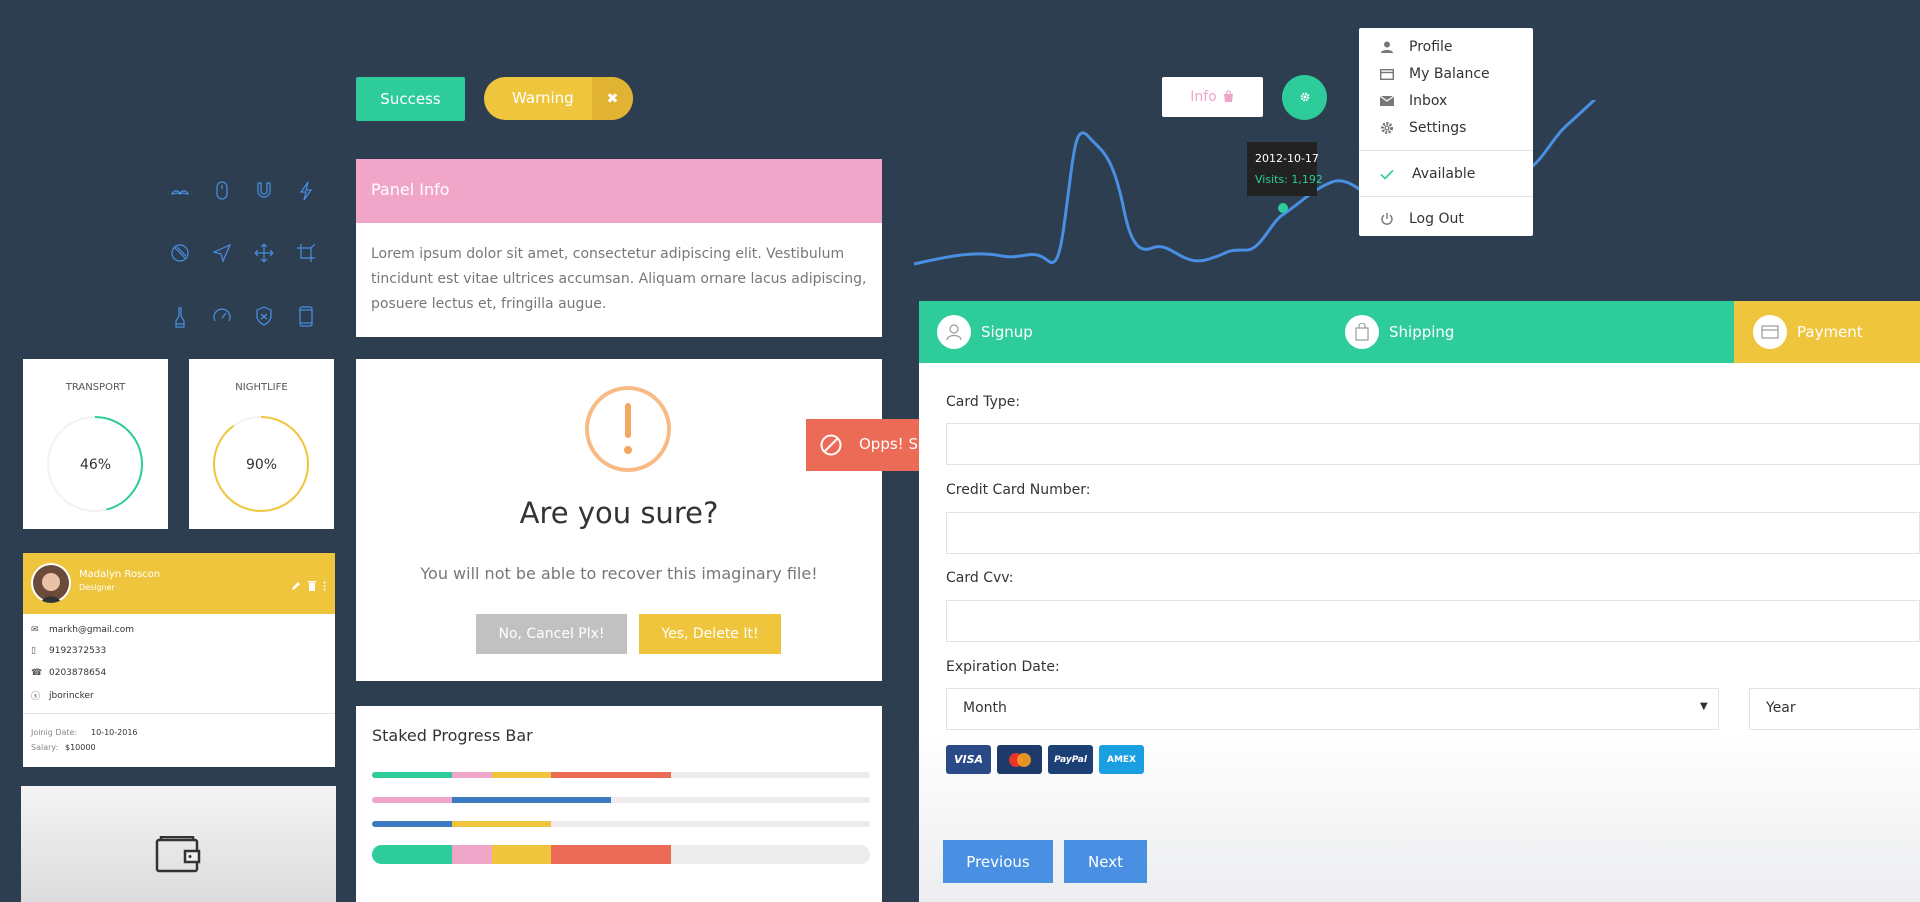 The width and height of the screenshot is (1920, 902). I want to click on move-icon, so click(264, 253).